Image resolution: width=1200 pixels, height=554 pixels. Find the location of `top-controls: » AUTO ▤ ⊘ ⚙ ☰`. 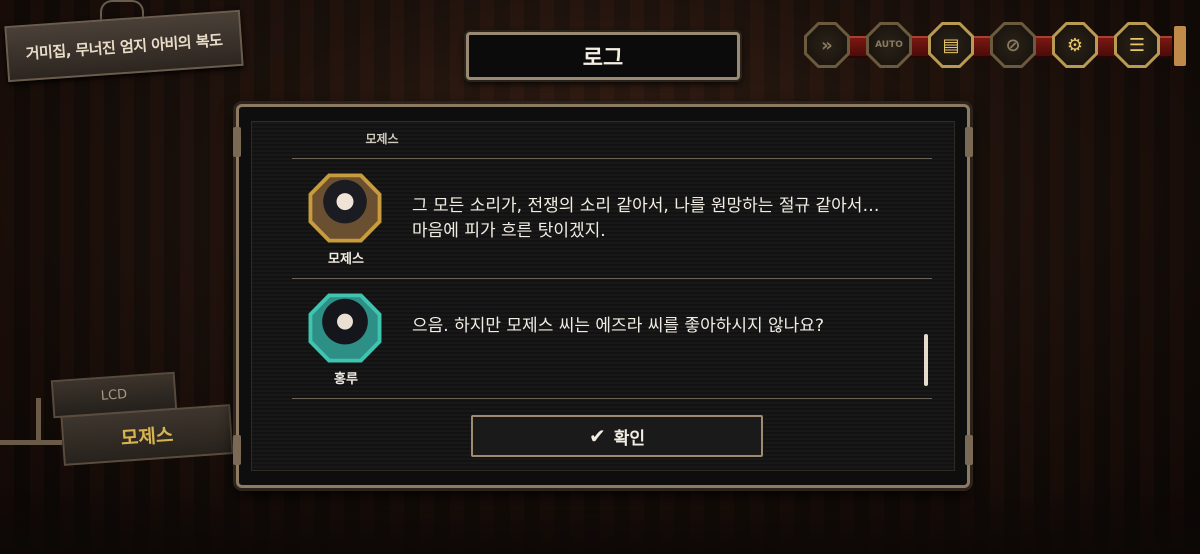

top-controls: » AUTO ▤ ⊘ ⚙ ☰ is located at coordinates (995, 46).